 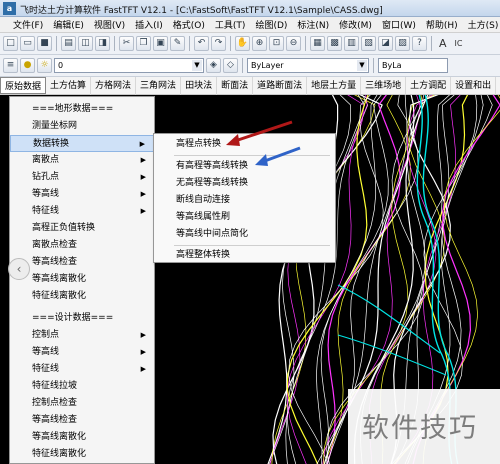 I want to click on submenu-item-contour-midpoint-simplify: 等高线中间点简化, so click(x=244, y=234).